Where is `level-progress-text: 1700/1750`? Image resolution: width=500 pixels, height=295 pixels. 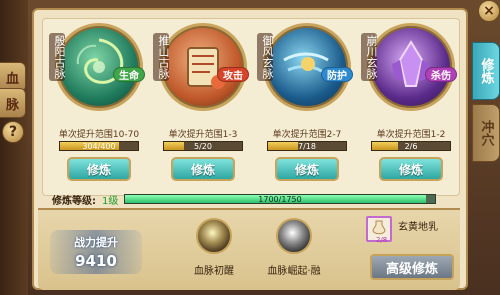 level-progress-text: 1700/1750 is located at coordinates (280, 199).